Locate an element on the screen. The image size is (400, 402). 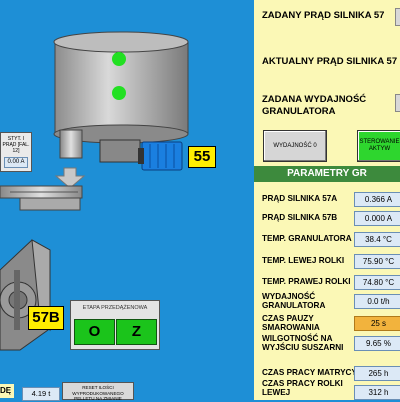
produced-pellet-value: 4.19 t is located at coordinates (41, 394).